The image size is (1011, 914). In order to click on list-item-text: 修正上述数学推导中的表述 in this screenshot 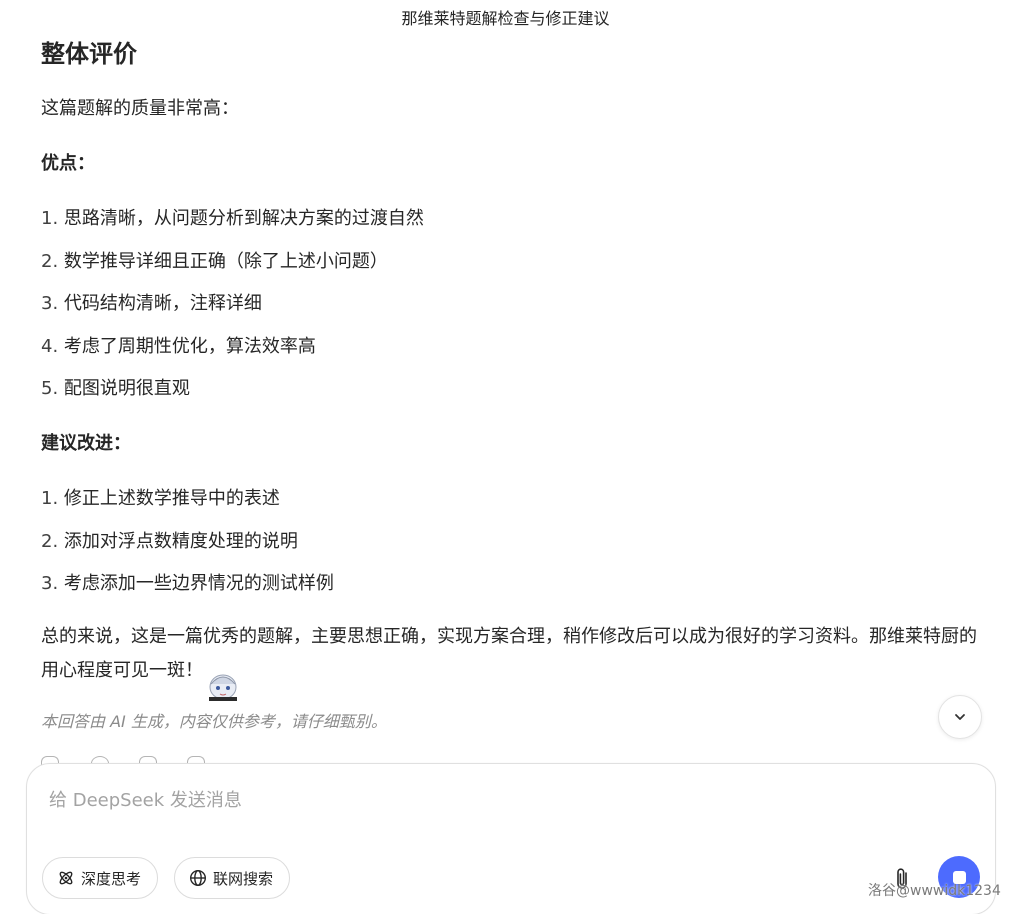, I will do `click(171, 498)`.